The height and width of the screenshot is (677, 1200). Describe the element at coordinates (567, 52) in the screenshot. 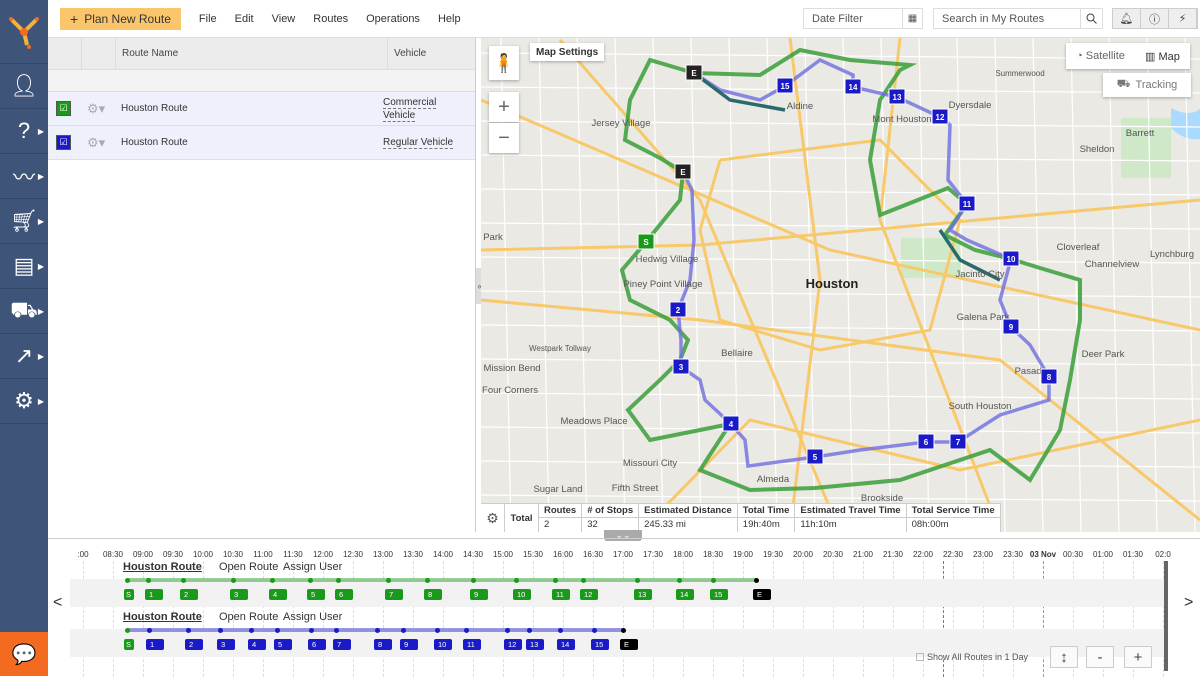

I see `map-settings-button: Map Settings` at that location.